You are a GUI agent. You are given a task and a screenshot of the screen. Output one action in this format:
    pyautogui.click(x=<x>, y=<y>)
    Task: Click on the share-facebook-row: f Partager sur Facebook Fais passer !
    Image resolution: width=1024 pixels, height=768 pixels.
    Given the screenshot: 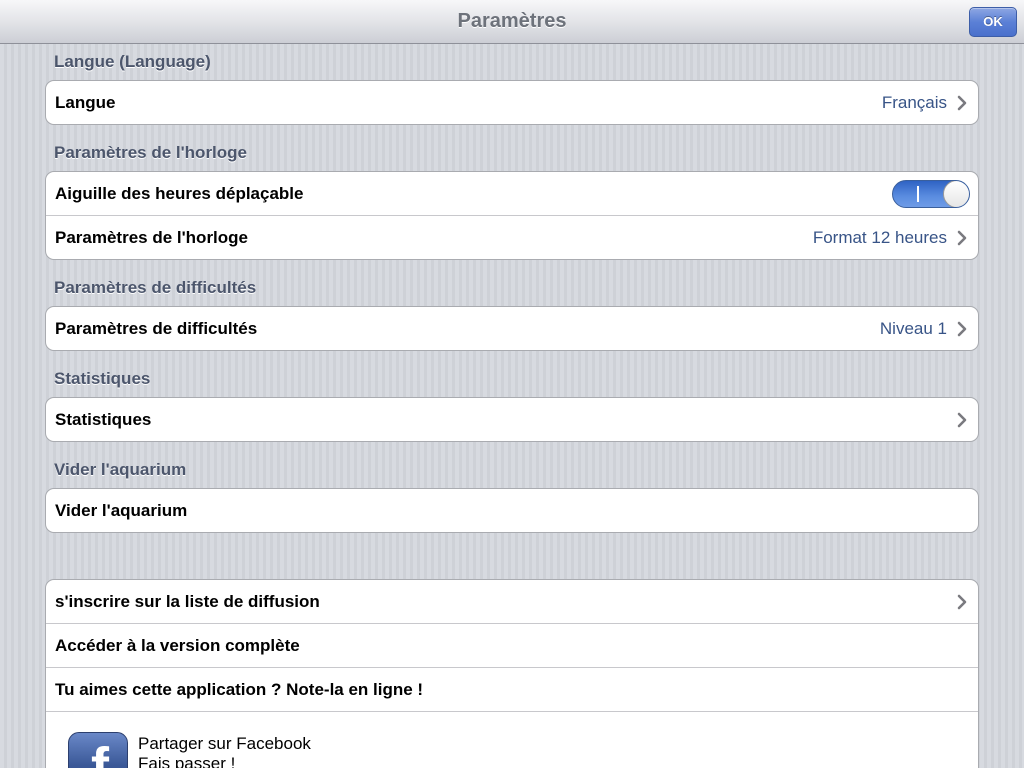 What is the action you would take?
    pyautogui.click(x=512, y=740)
    